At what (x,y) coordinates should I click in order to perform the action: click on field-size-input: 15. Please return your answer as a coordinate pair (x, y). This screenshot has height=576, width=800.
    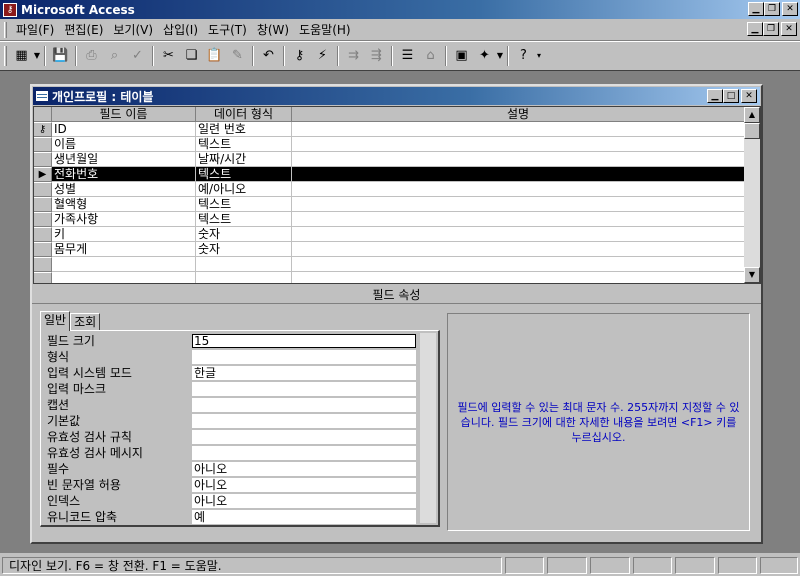
    Looking at the image, I should click on (304, 341).